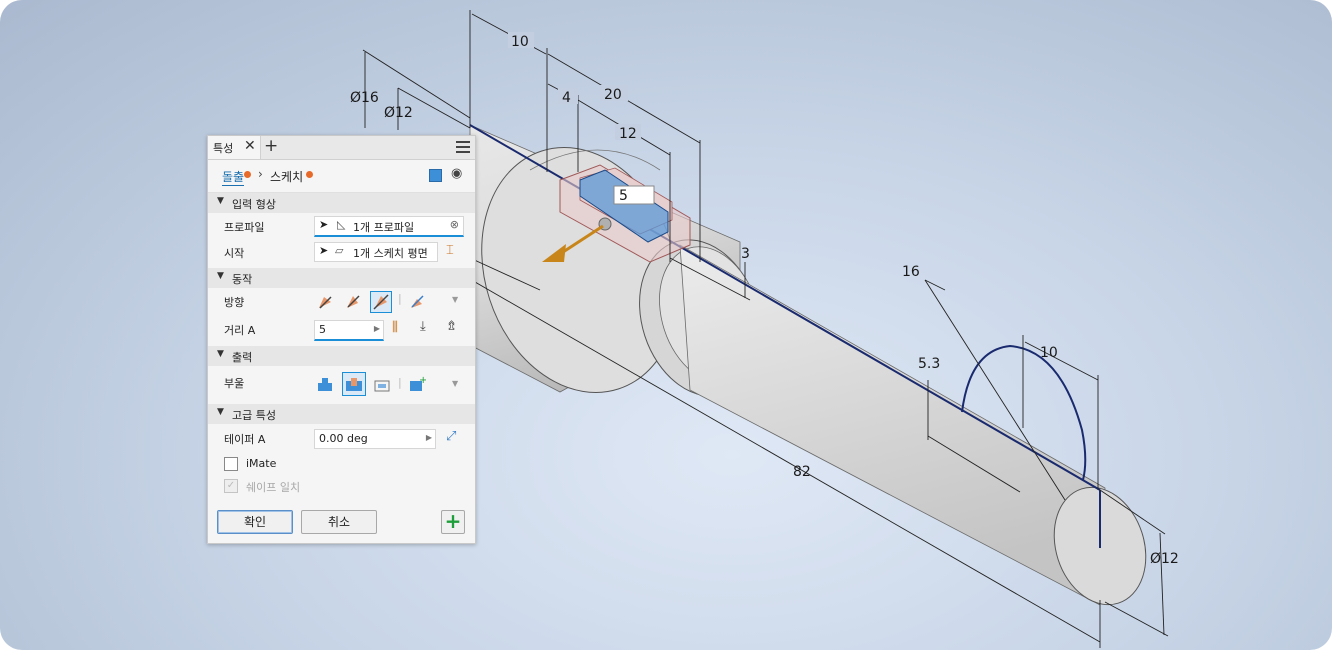 This screenshot has width=1332, height=650. Describe the element at coordinates (395, 327) in the screenshot. I see `distance-mode-icon: ⫼` at that location.